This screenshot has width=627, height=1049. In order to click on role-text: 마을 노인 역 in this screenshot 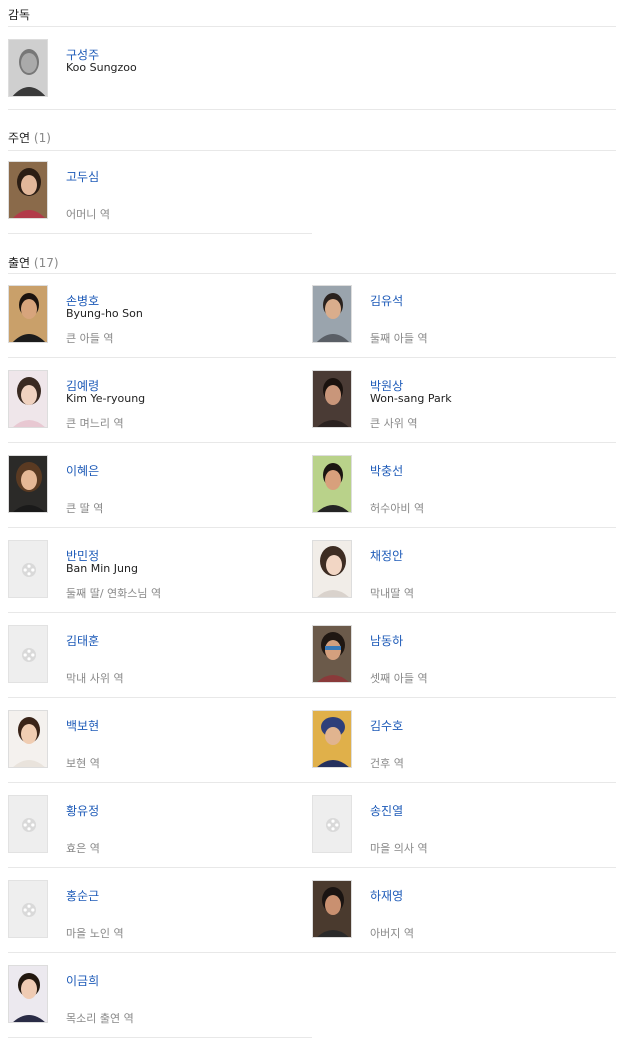, I will do `click(95, 933)`.